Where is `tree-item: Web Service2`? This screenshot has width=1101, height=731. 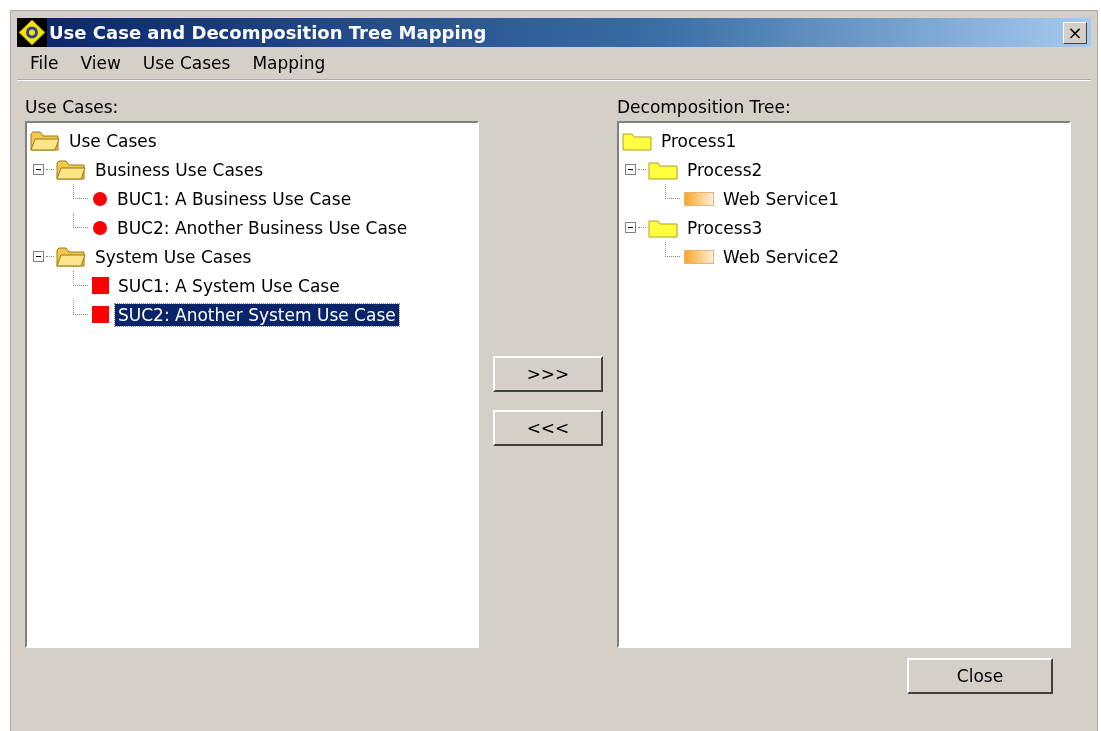 tree-item: Web Service2 is located at coordinates (781, 256).